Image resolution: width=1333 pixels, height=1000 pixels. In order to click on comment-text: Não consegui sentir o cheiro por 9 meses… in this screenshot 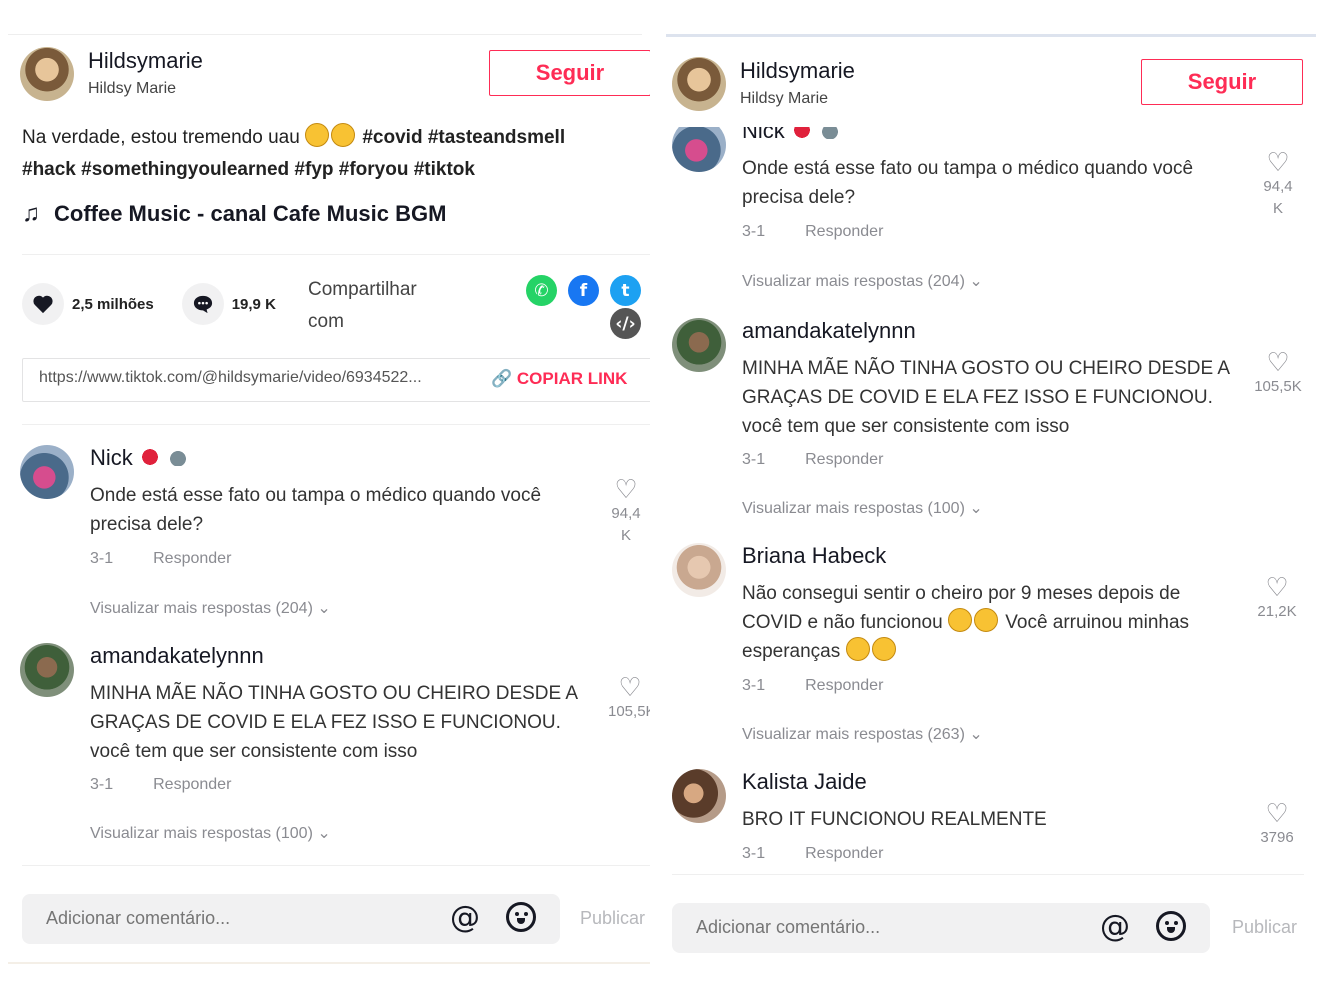, I will do `click(989, 622)`.